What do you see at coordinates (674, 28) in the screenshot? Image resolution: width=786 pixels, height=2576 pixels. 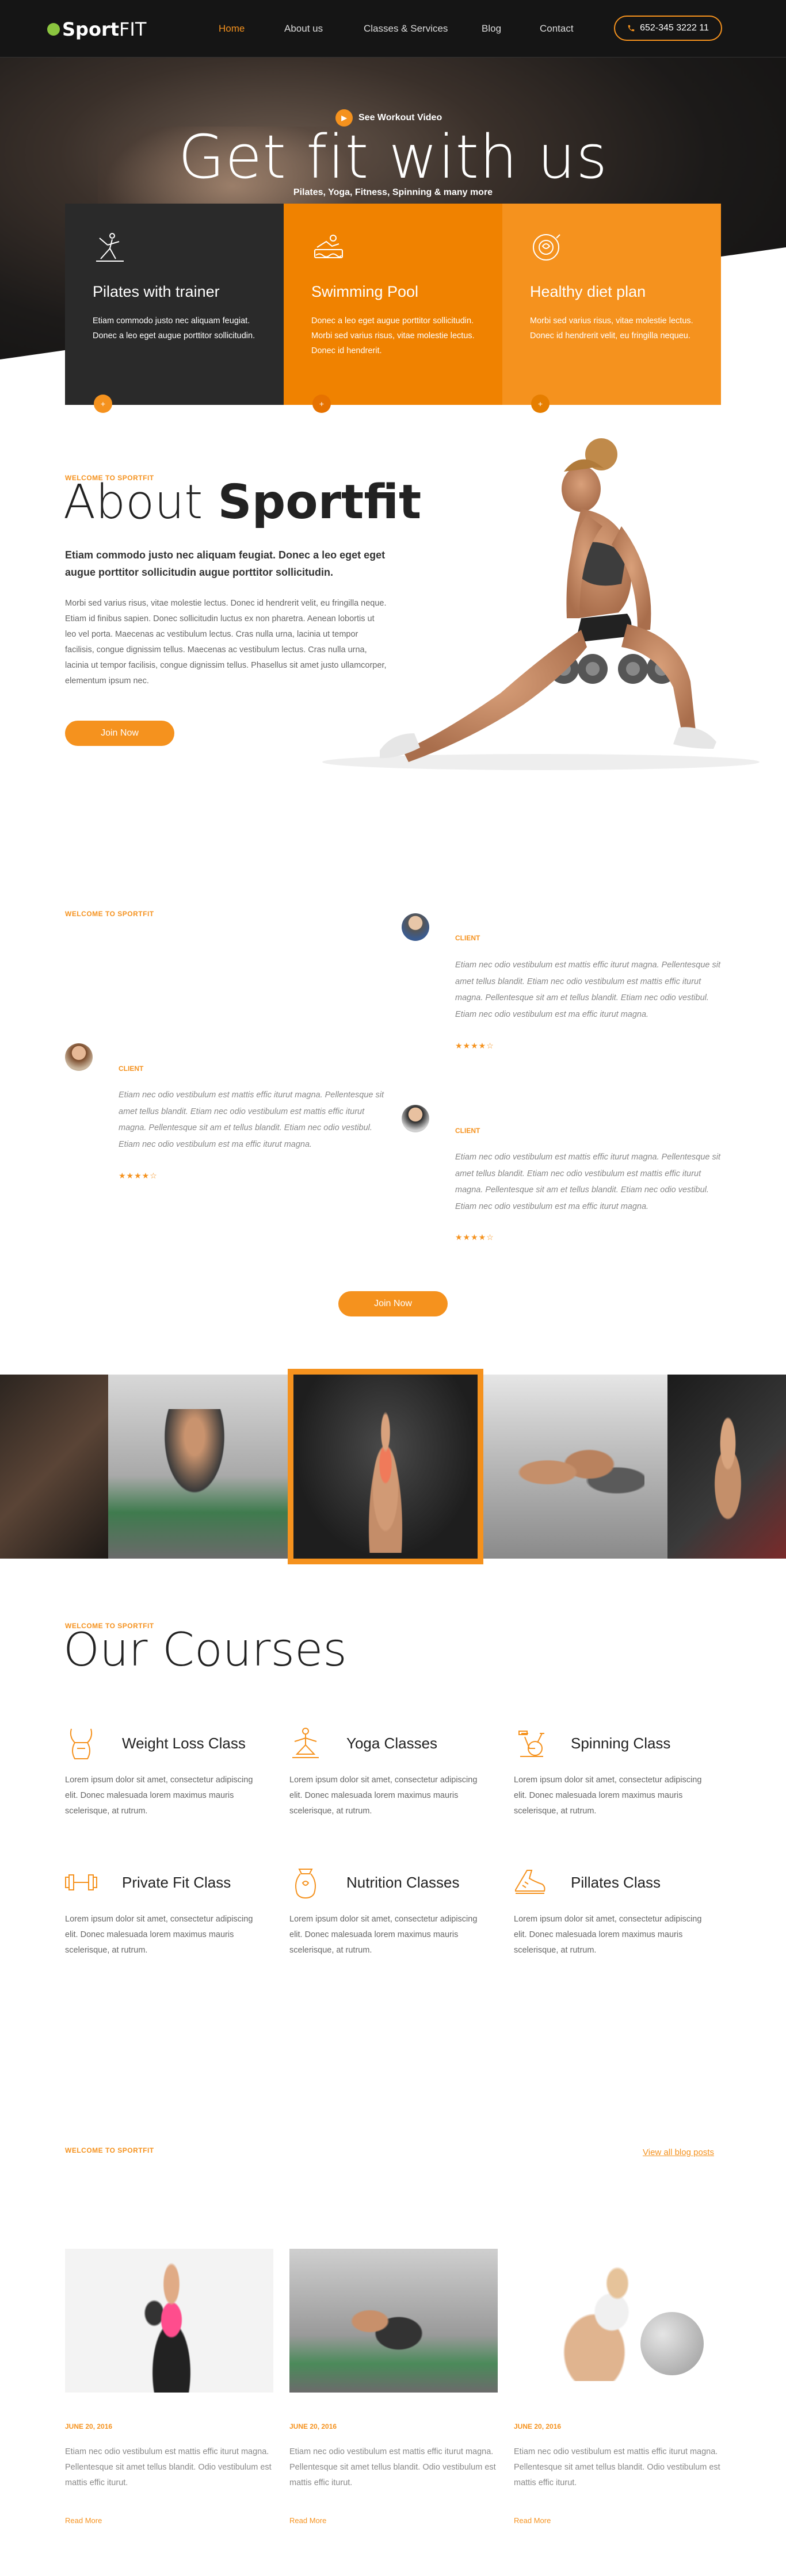 I see `phone-number: 652-345 3222 11` at bounding box center [674, 28].